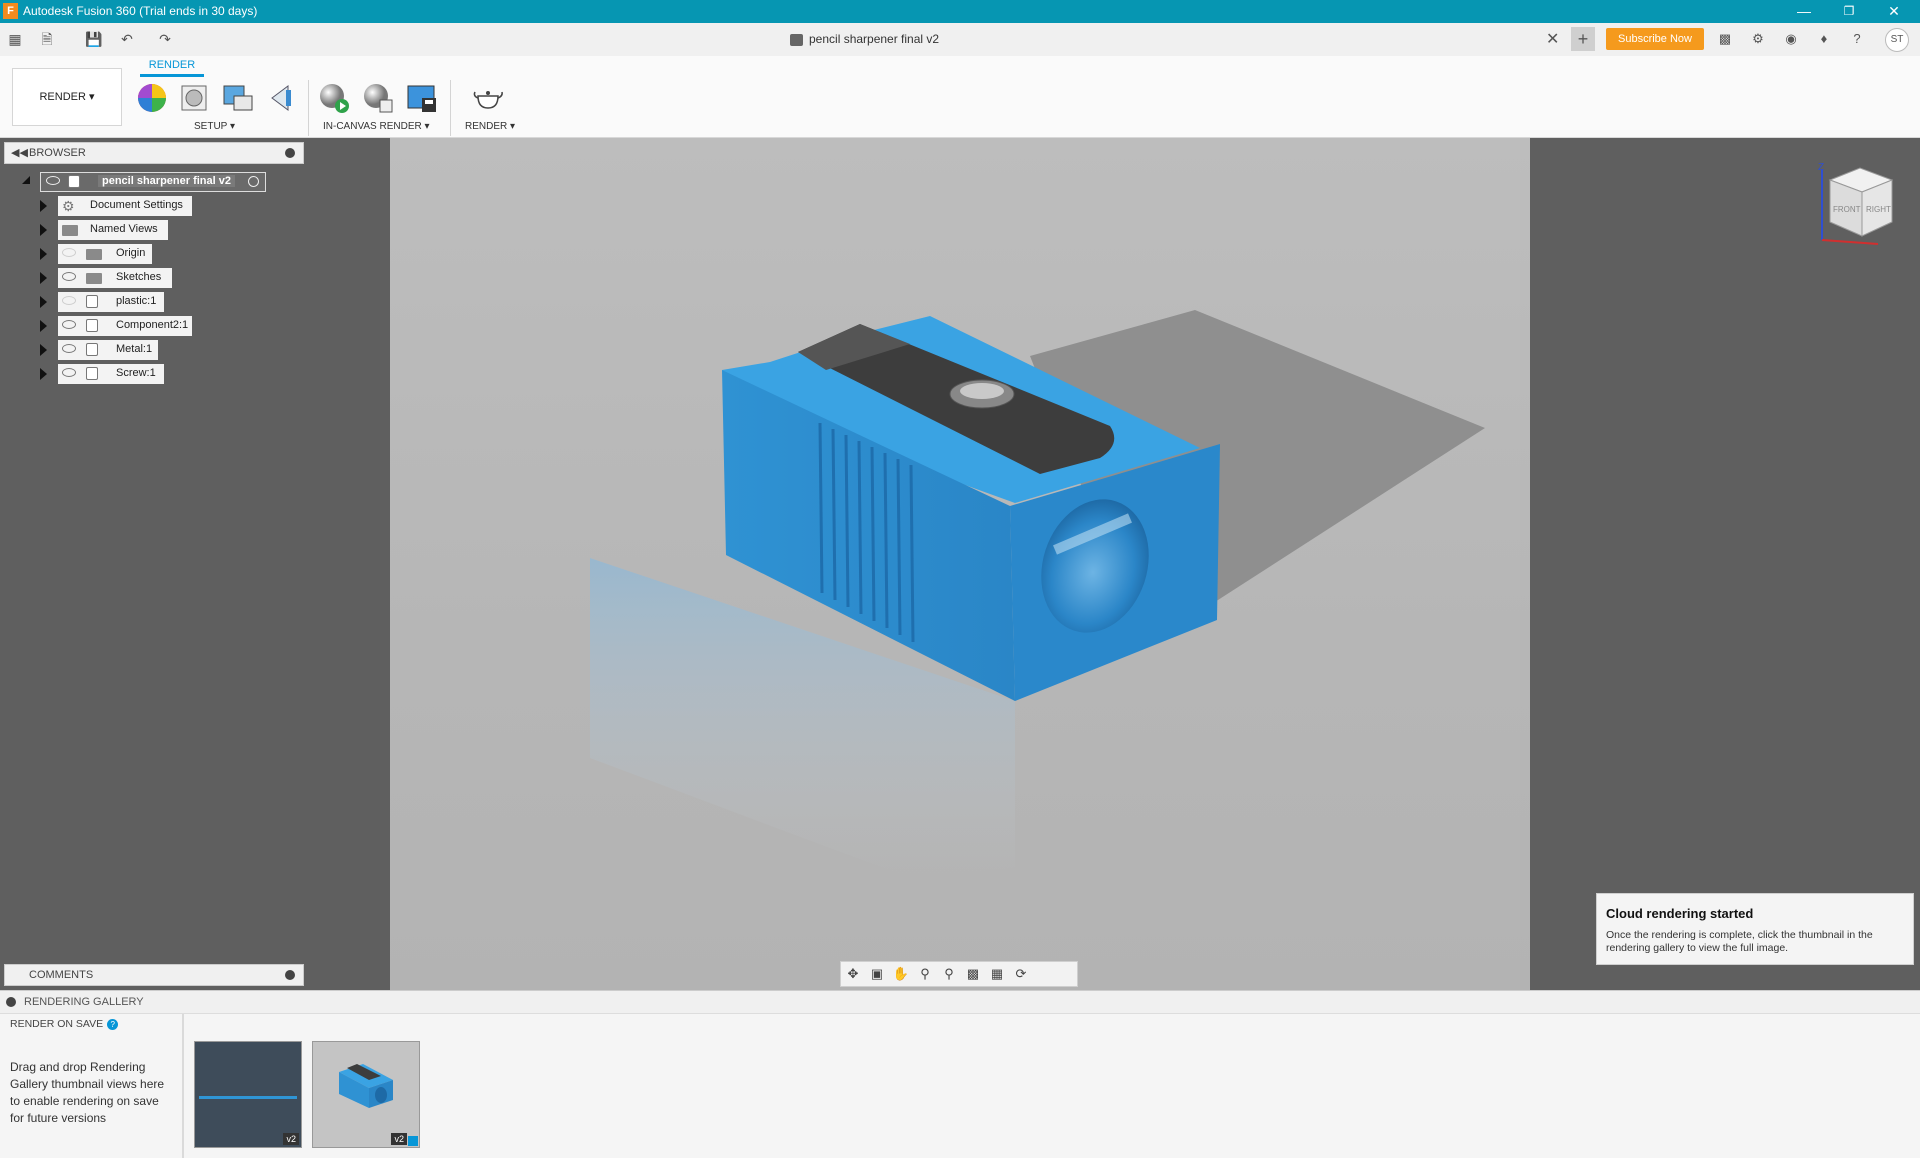 This screenshot has height=1158, width=1920. What do you see at coordinates (165, 39) in the screenshot?
I see `redo-icon: ↷` at bounding box center [165, 39].